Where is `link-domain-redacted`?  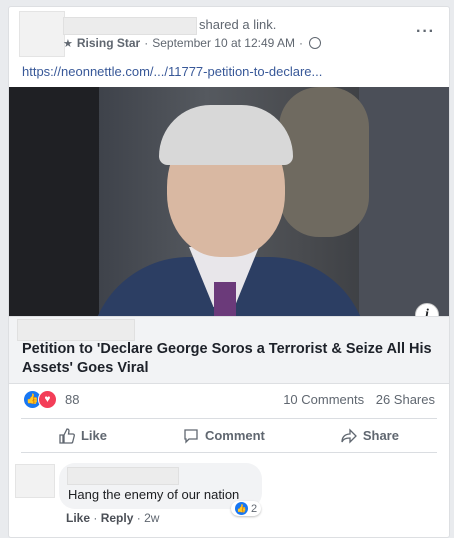 link-domain-redacted is located at coordinates (76, 330).